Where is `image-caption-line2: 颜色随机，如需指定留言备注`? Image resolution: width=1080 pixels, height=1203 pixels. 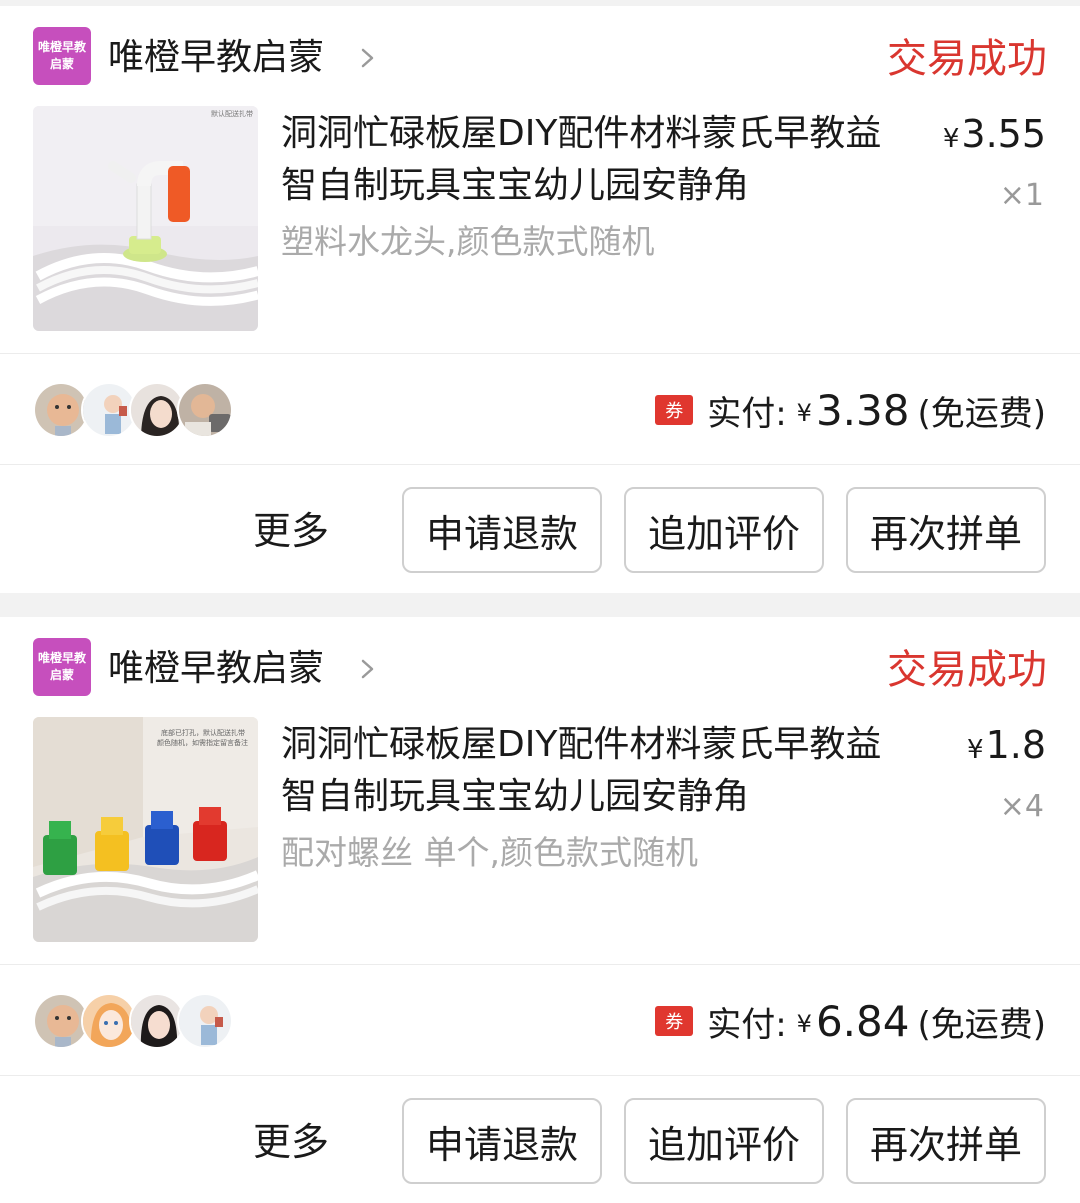 image-caption-line2: 颜色随机，如需指定留言备注 is located at coordinates (202, 742).